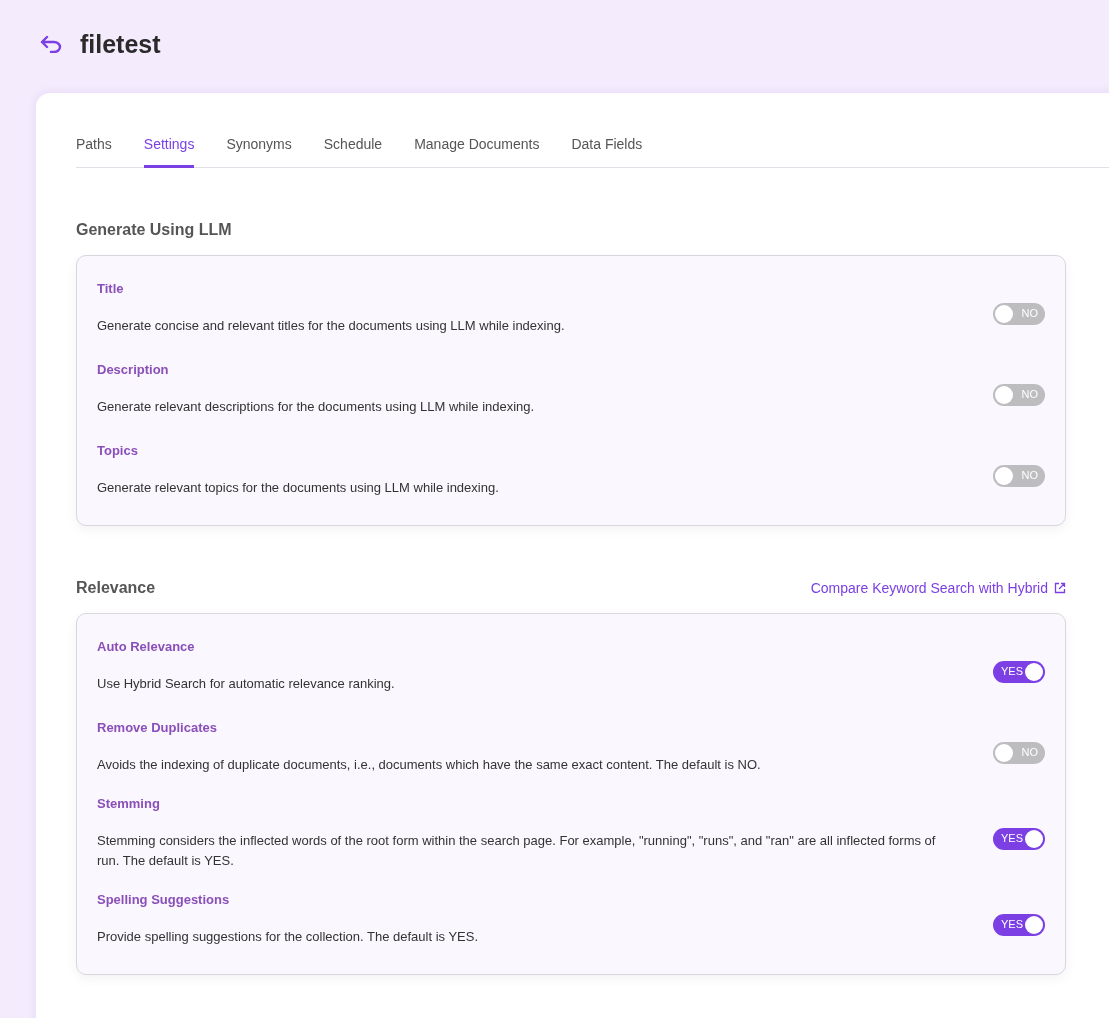 This screenshot has height=1018, width=1109. Describe the element at coordinates (607, 152) in the screenshot. I see `tab: Data Fields` at that location.